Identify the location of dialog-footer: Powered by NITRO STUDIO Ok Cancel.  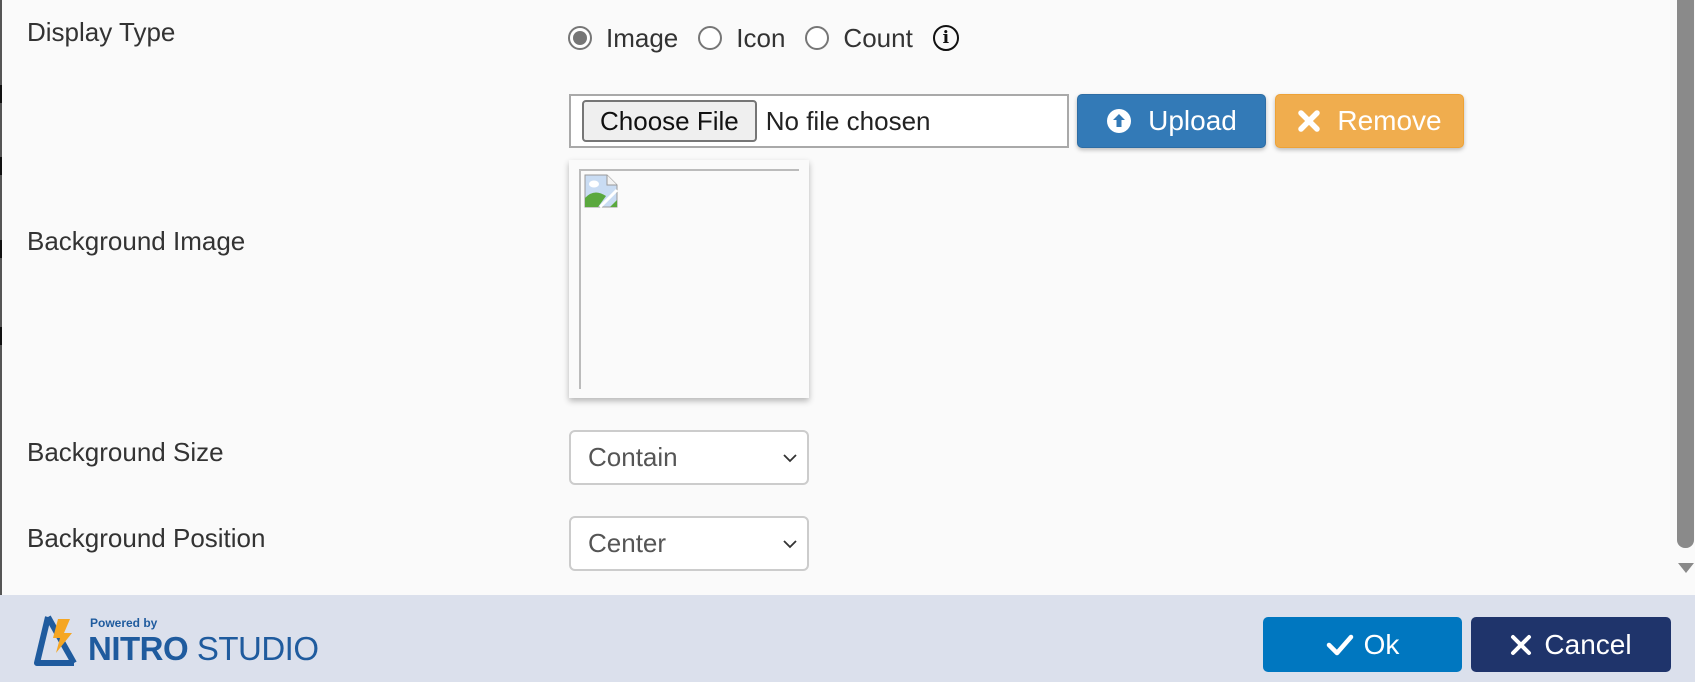
(847, 638).